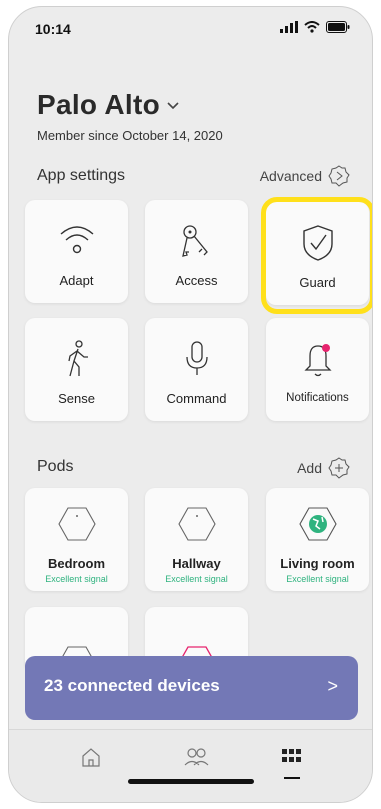  Describe the element at coordinates (196, 563) in the screenshot. I see `pod-name: Hallway` at that location.